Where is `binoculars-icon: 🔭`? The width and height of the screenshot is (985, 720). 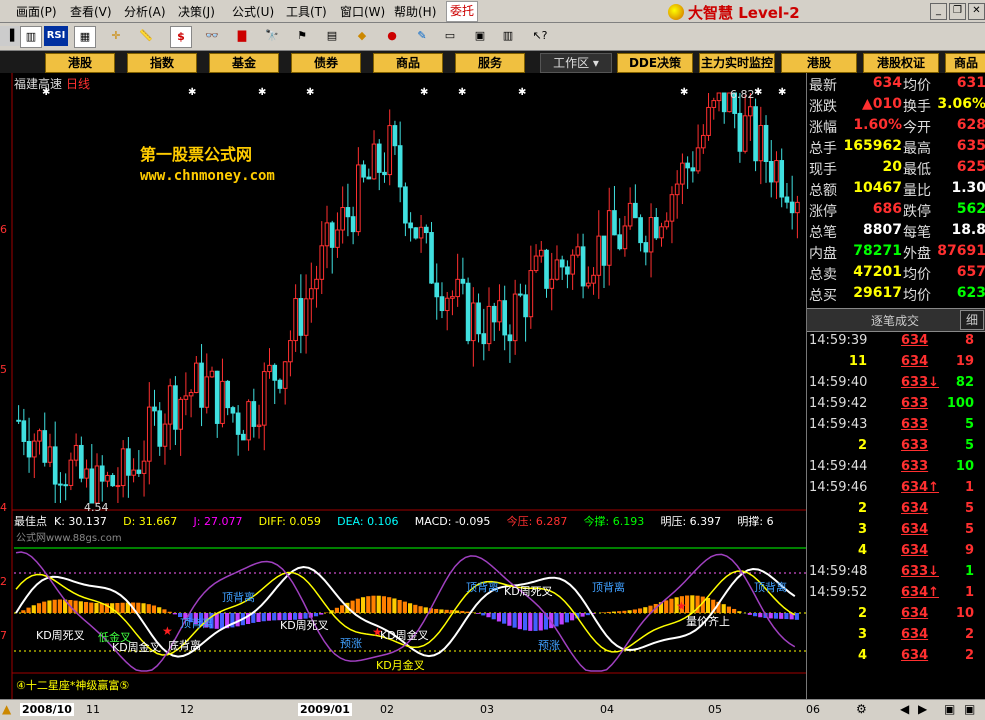
binoculars-icon: 🔭 is located at coordinates (272, 36).